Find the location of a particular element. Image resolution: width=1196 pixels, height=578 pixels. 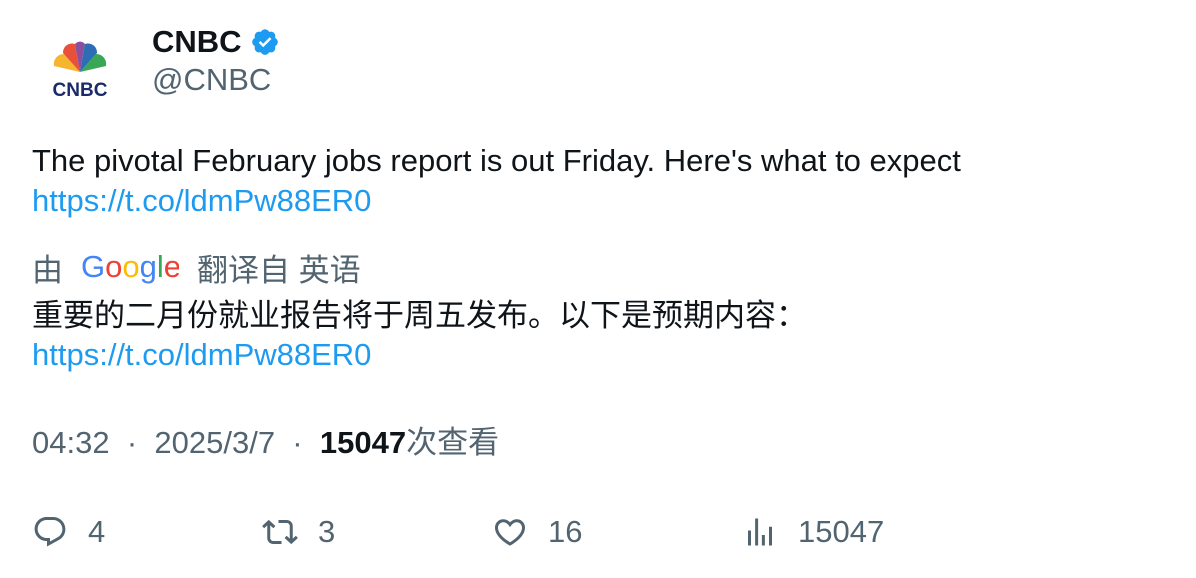

heart-icon is located at coordinates (510, 532).